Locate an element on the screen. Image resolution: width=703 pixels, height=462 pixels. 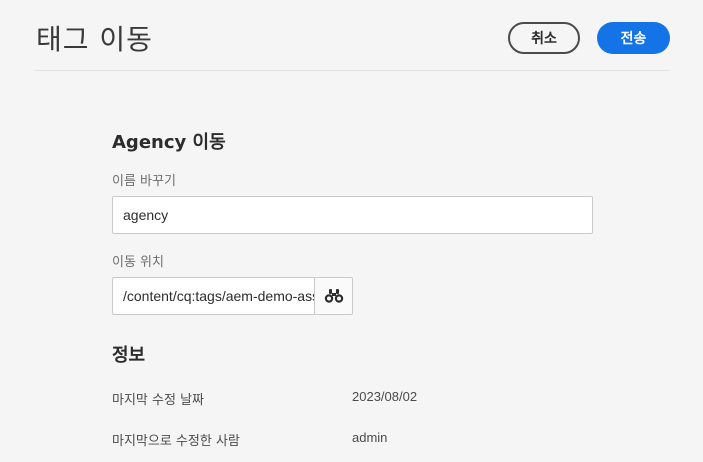
submit-button: 전송 is located at coordinates (633, 38).